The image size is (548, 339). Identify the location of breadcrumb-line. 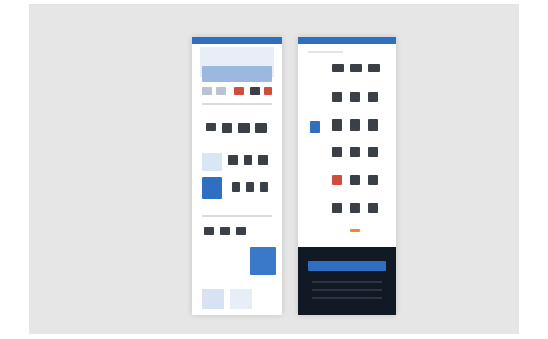
(325, 52).